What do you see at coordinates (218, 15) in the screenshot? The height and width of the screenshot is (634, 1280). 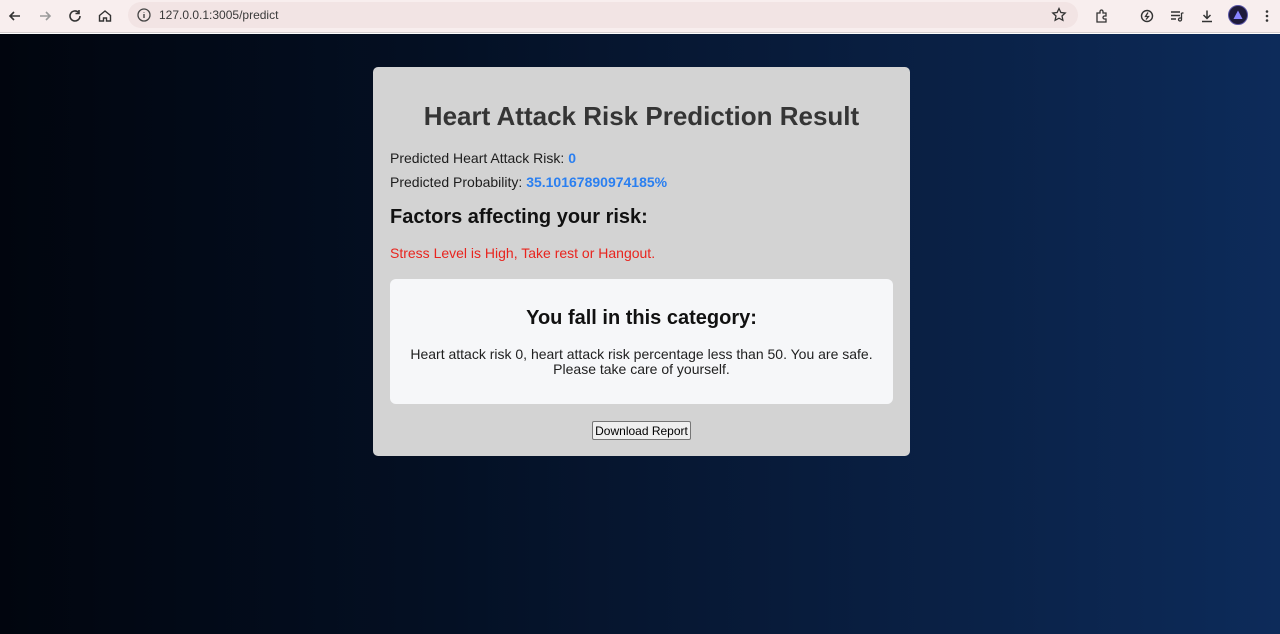 I see `url-text: 127.0.0.1:3005/predict` at bounding box center [218, 15].